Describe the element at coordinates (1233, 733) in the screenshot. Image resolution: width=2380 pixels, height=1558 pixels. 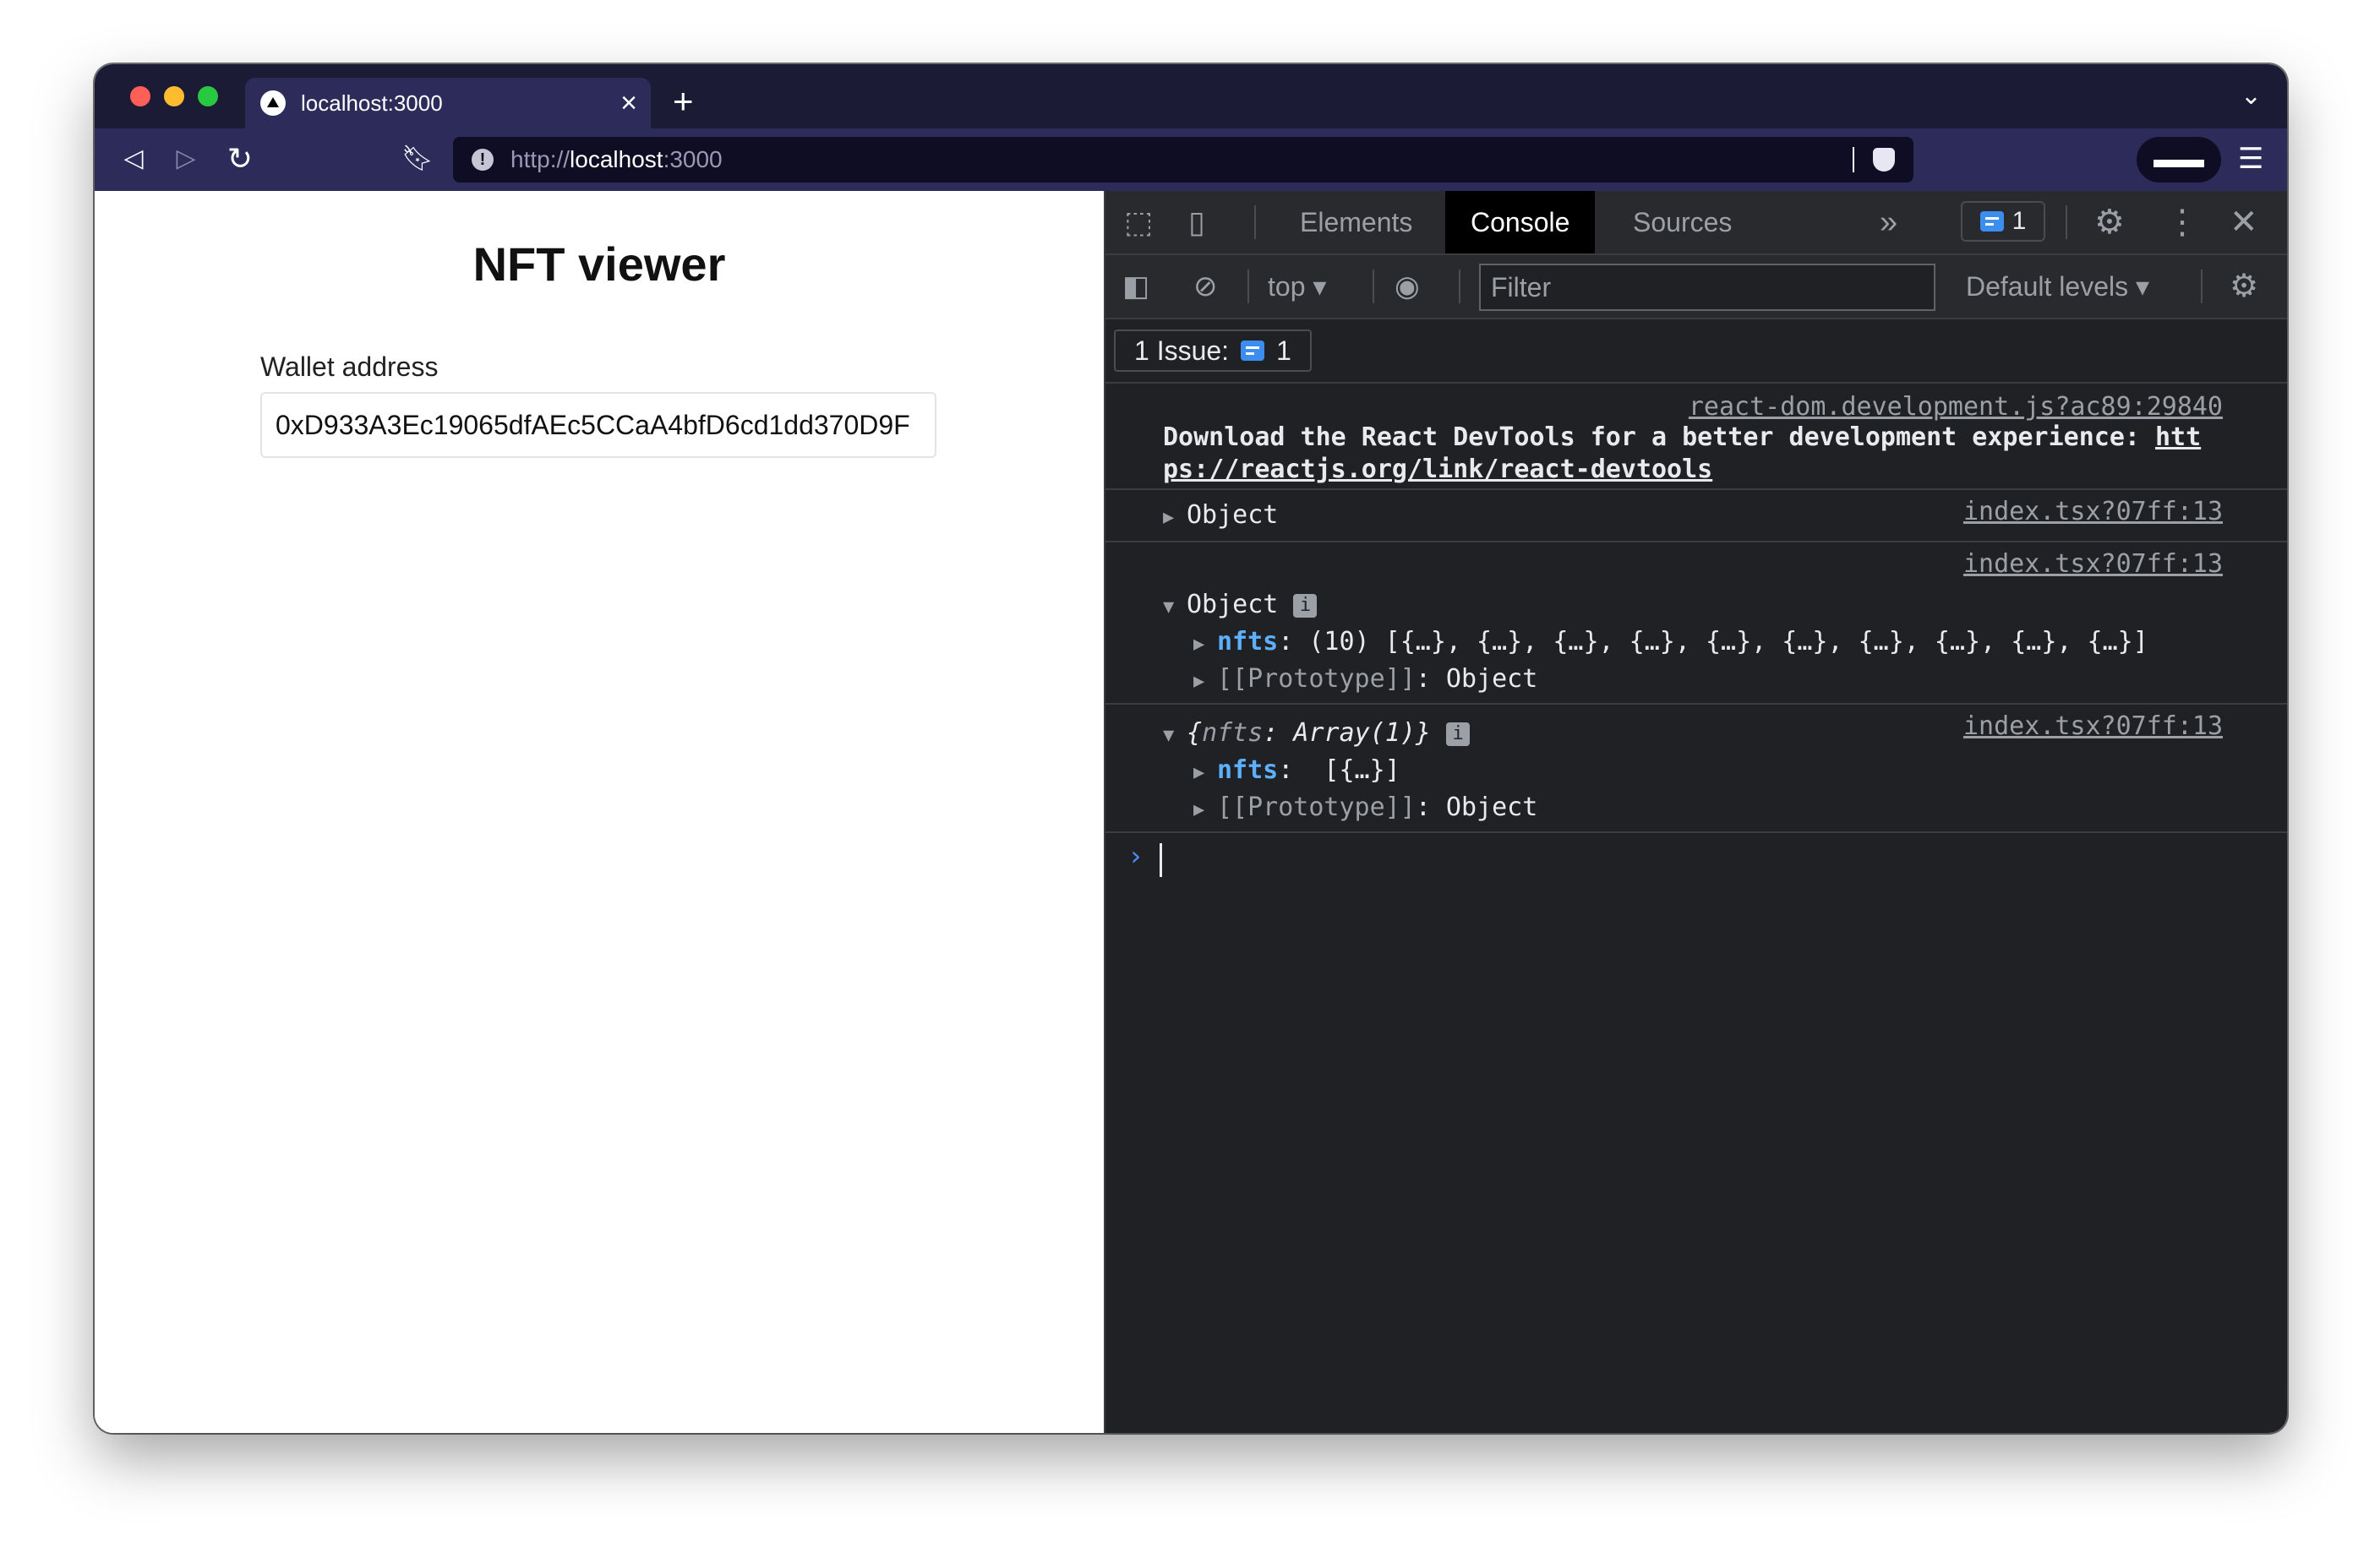
I see `object-label-key: nfts` at that location.